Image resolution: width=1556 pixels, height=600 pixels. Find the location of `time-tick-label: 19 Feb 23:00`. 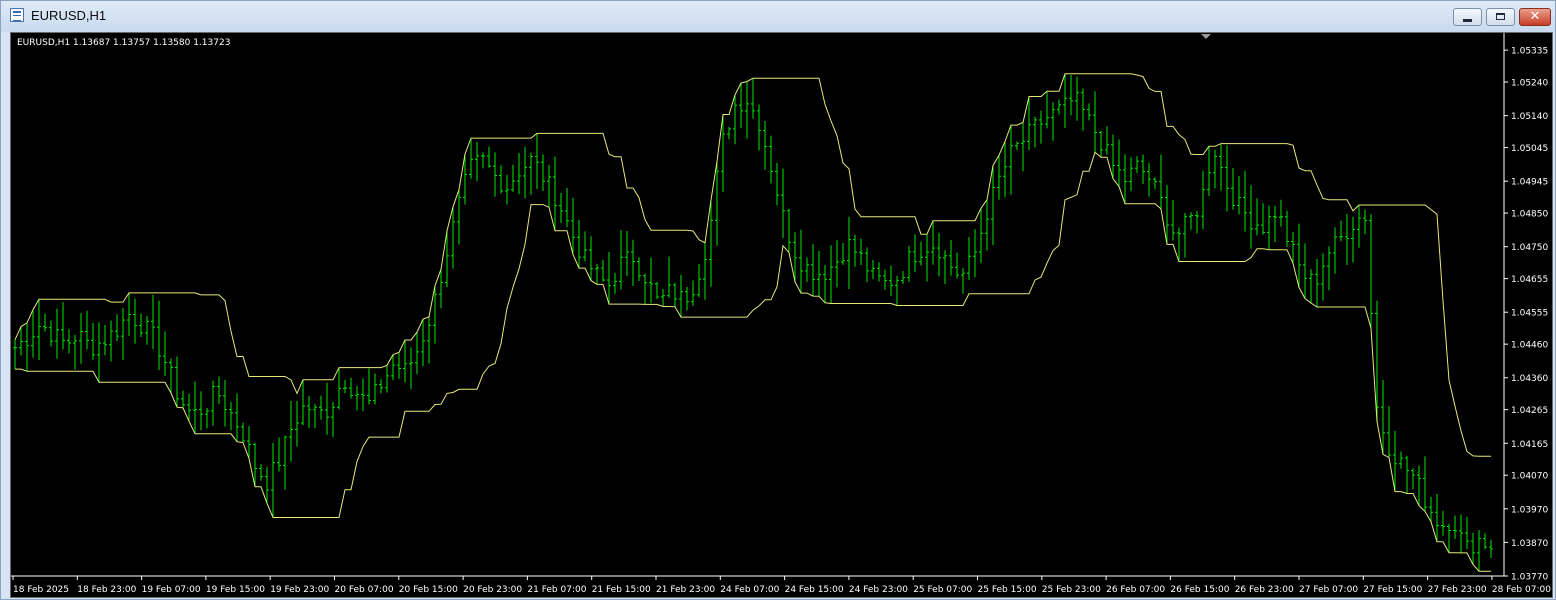

time-tick-label: 19 Feb 23:00 is located at coordinates (299, 590).